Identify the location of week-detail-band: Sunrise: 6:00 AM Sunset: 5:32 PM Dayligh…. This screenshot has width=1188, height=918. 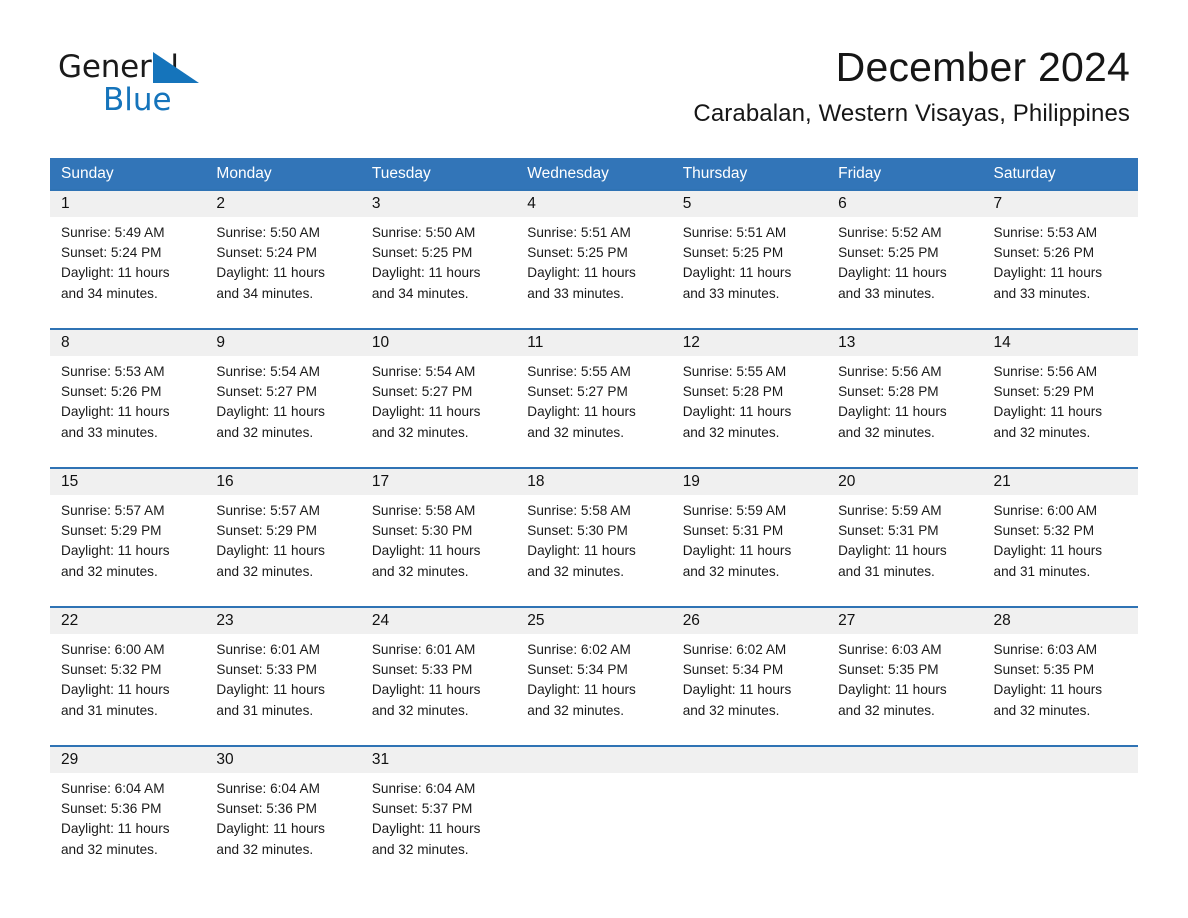
(594, 679).